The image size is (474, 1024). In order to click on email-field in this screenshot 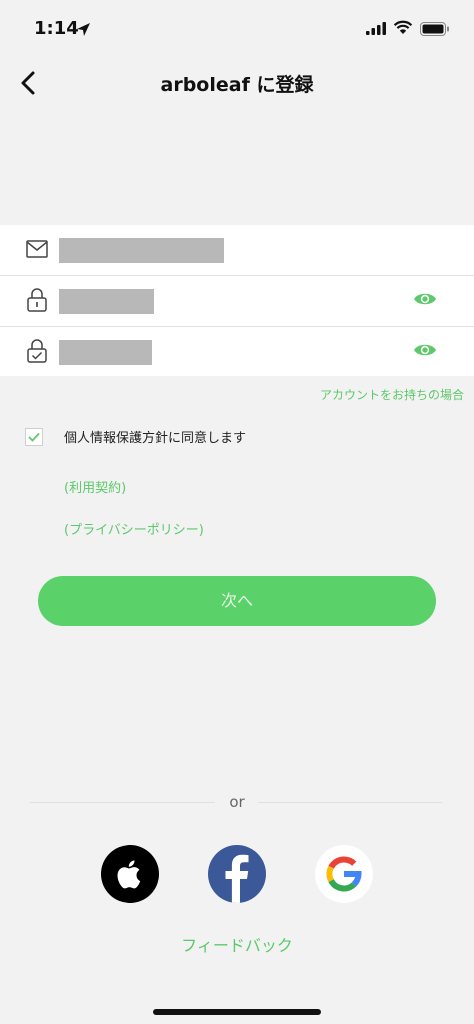, I will do `click(141, 250)`.